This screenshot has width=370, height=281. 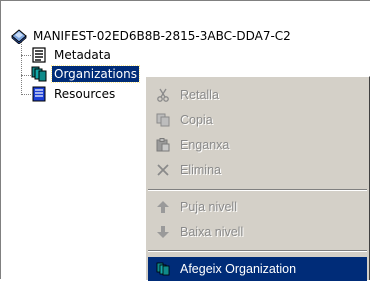 I want to click on menu-item-label: Afegeix Organization, so click(x=238, y=269).